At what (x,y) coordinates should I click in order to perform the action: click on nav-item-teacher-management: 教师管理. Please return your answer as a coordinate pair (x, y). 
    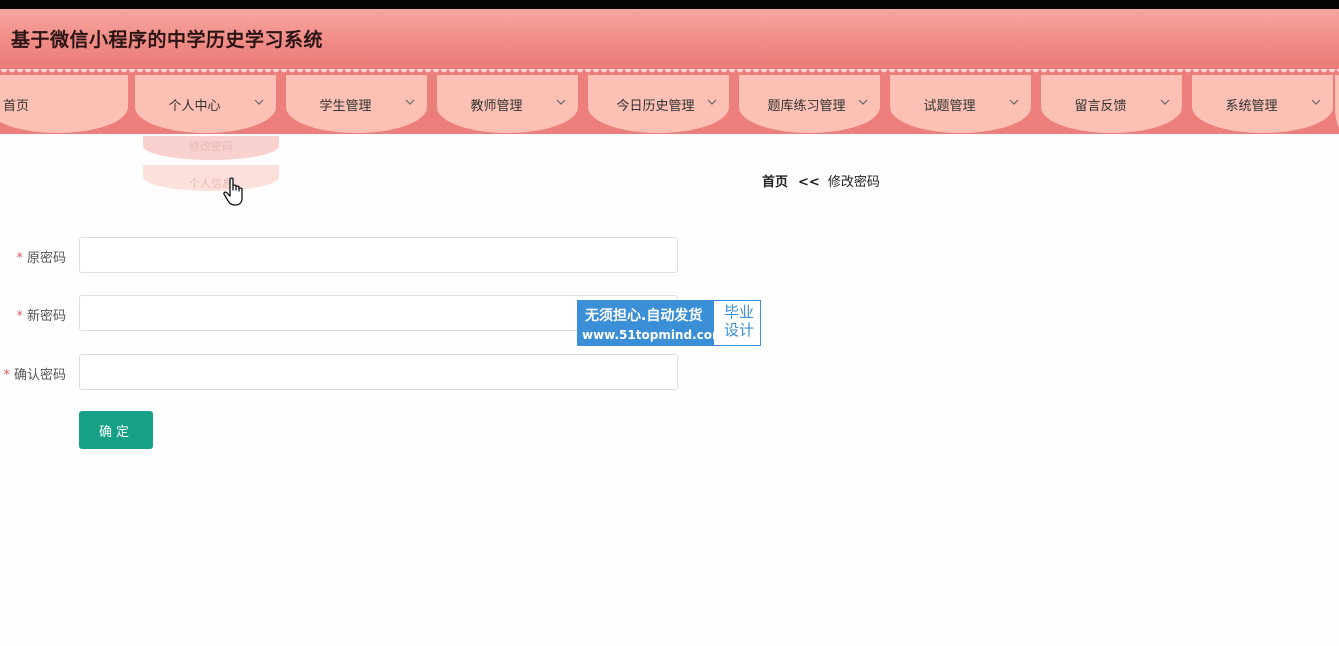
    Looking at the image, I should click on (507, 104).